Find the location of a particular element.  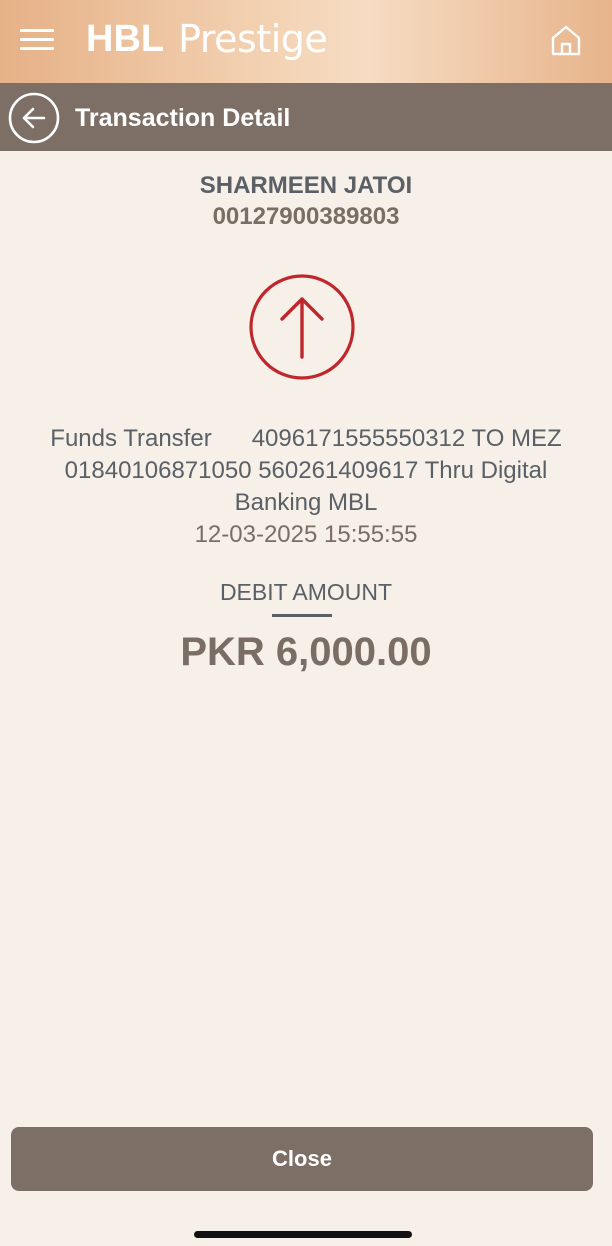

close-button: Close is located at coordinates (302, 1159).